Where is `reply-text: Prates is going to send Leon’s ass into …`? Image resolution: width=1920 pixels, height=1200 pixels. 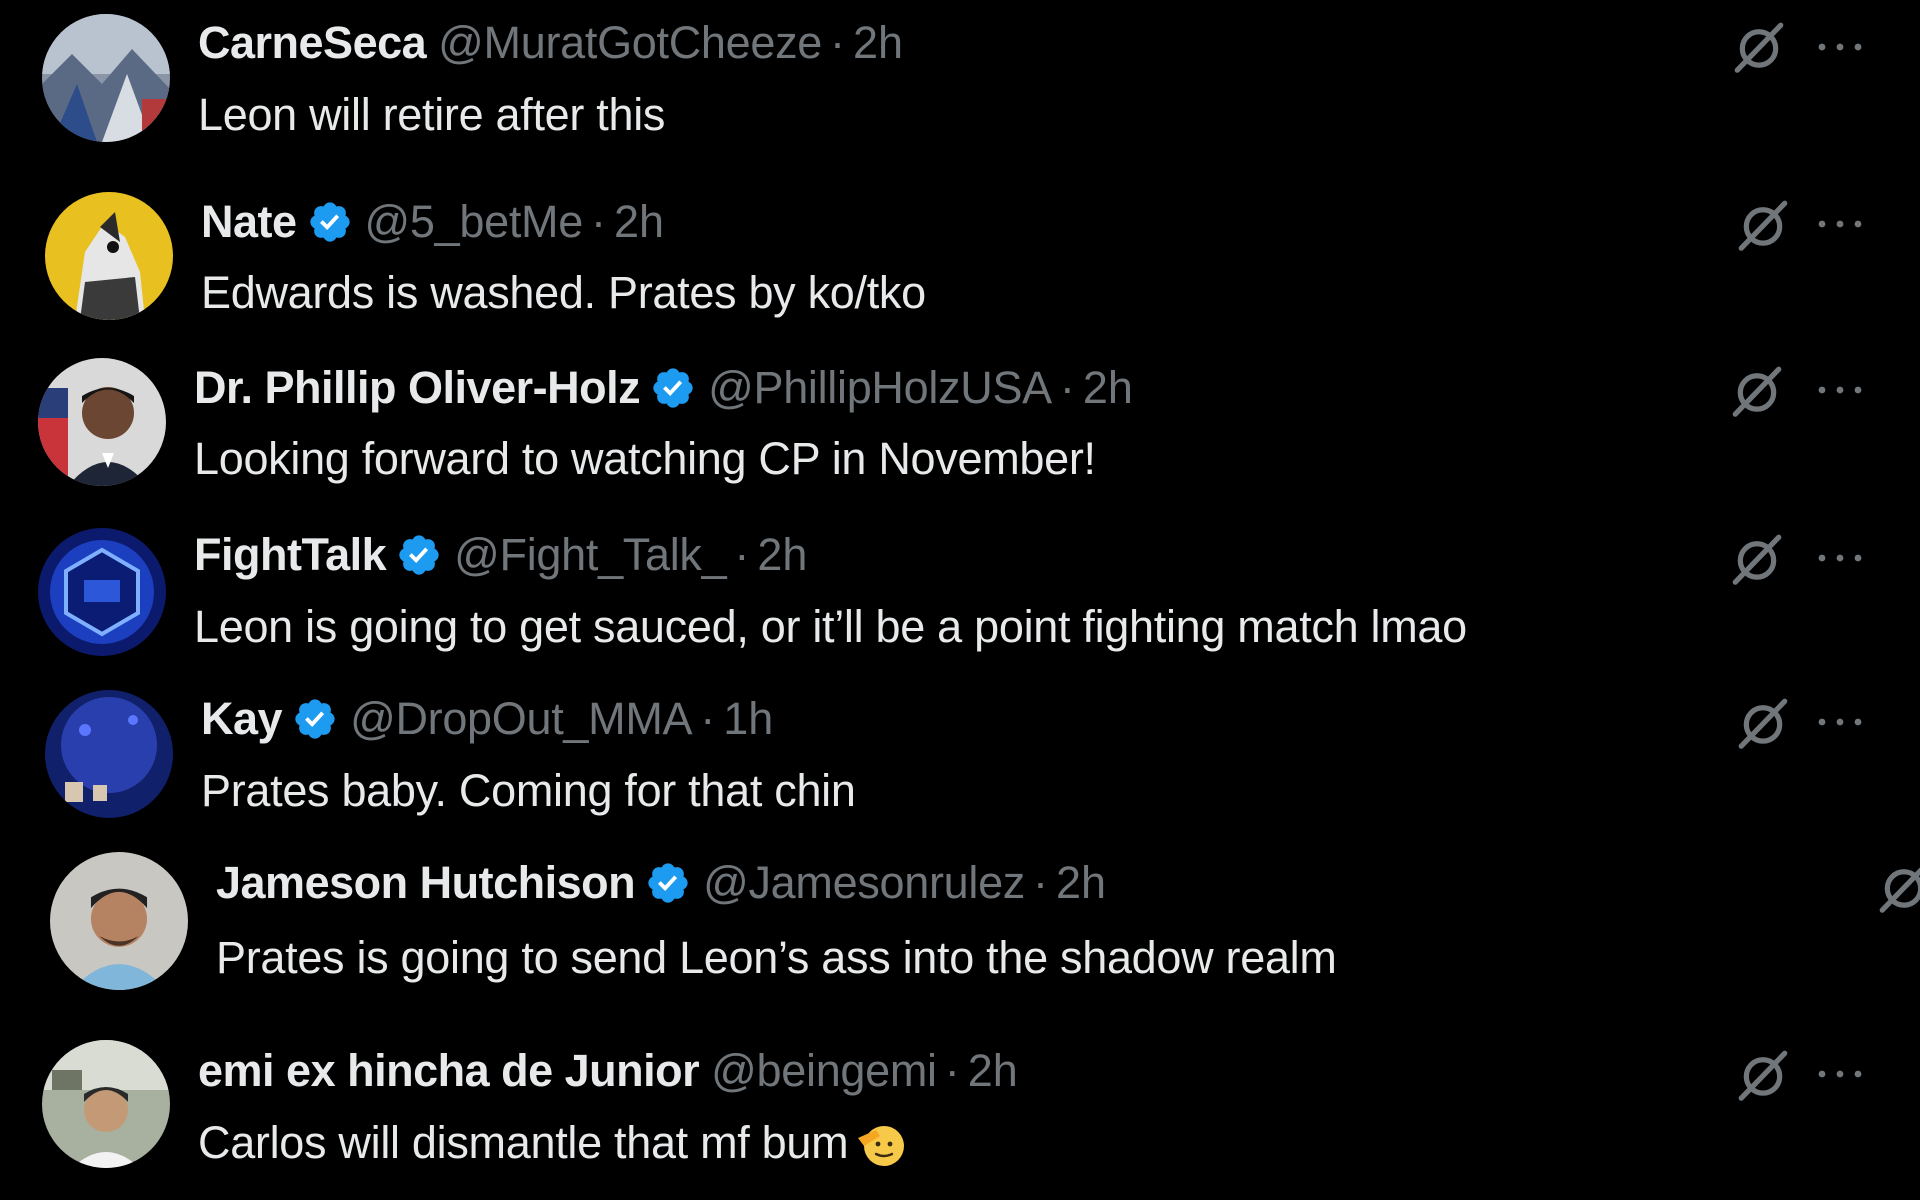 reply-text: Prates is going to send Leon’s ass into … is located at coordinates (776, 957).